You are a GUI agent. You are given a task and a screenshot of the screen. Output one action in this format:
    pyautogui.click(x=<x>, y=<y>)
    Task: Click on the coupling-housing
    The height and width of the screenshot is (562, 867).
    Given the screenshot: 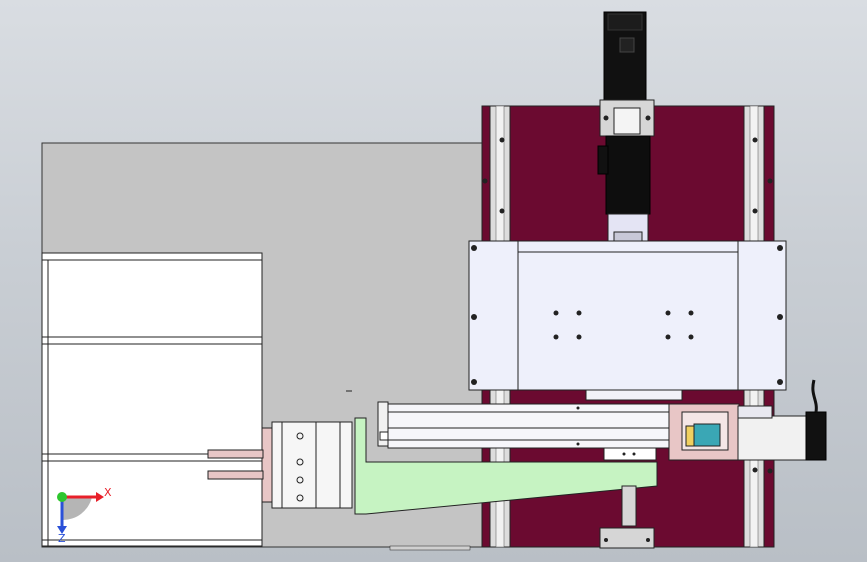 What is the action you would take?
    pyautogui.click(x=704, y=432)
    